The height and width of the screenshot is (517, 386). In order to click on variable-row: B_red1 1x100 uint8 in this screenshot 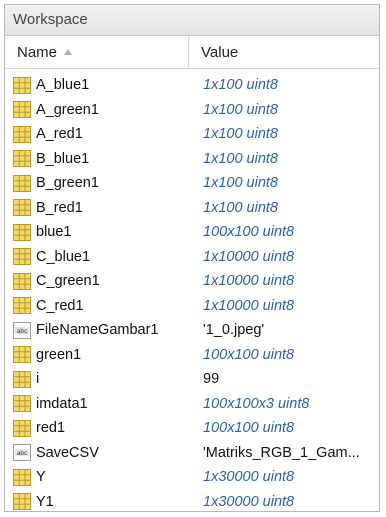, I will do `click(192, 208)`.